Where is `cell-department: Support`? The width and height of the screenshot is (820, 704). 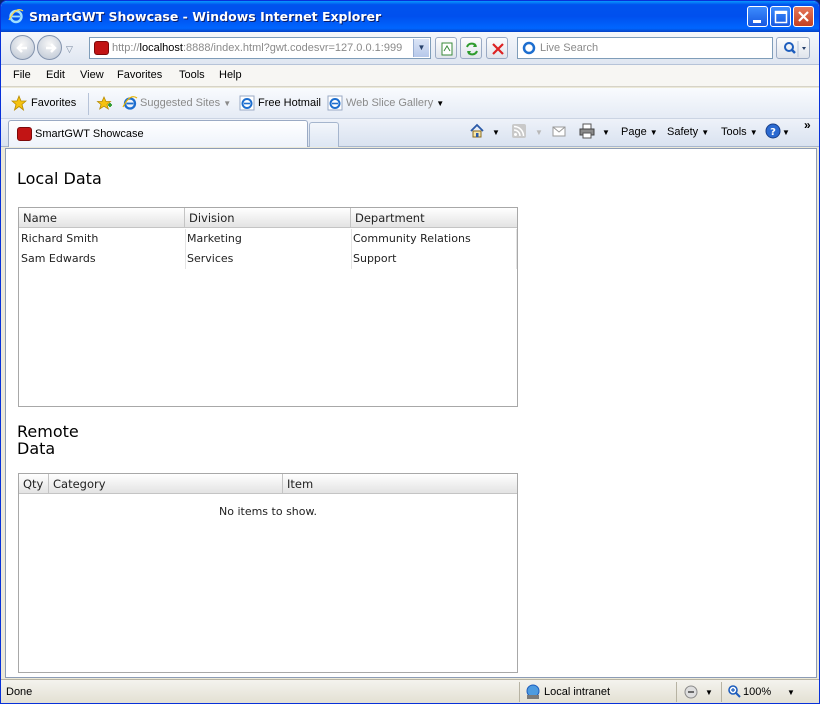 cell-department: Support is located at coordinates (375, 258).